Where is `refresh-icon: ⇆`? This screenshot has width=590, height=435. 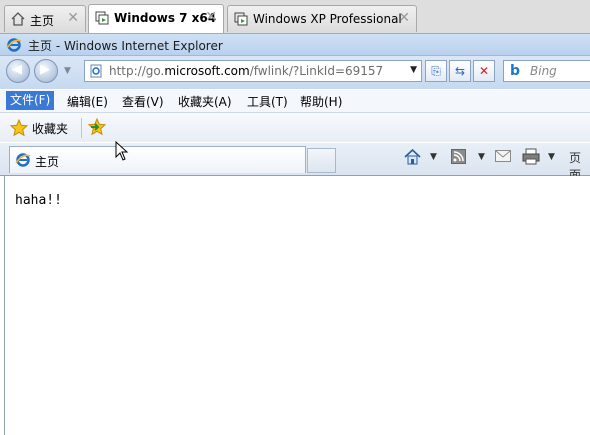
refresh-icon: ⇆ is located at coordinates (460, 71).